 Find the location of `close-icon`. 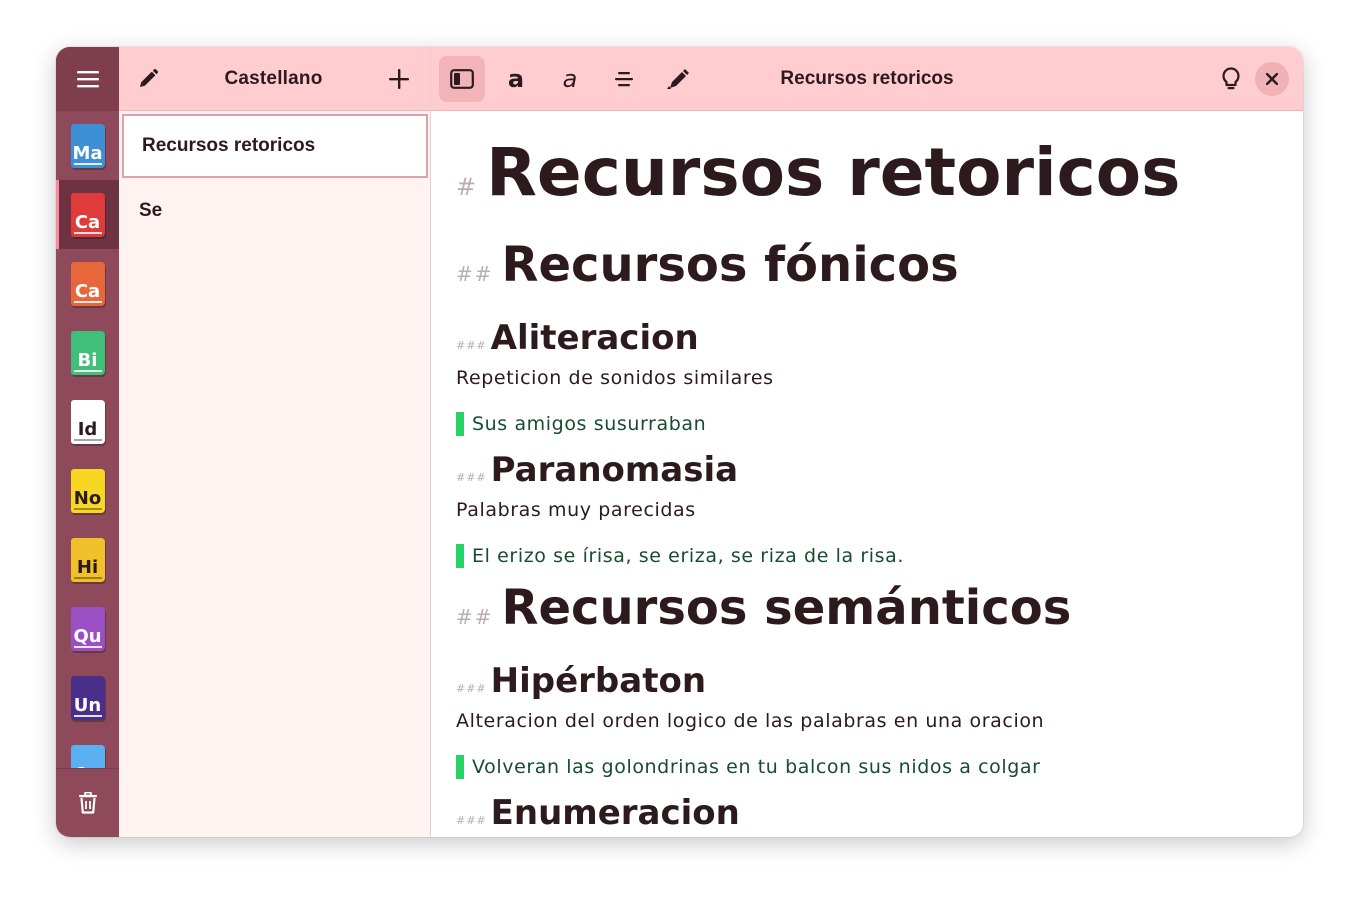

close-icon is located at coordinates (1272, 78).